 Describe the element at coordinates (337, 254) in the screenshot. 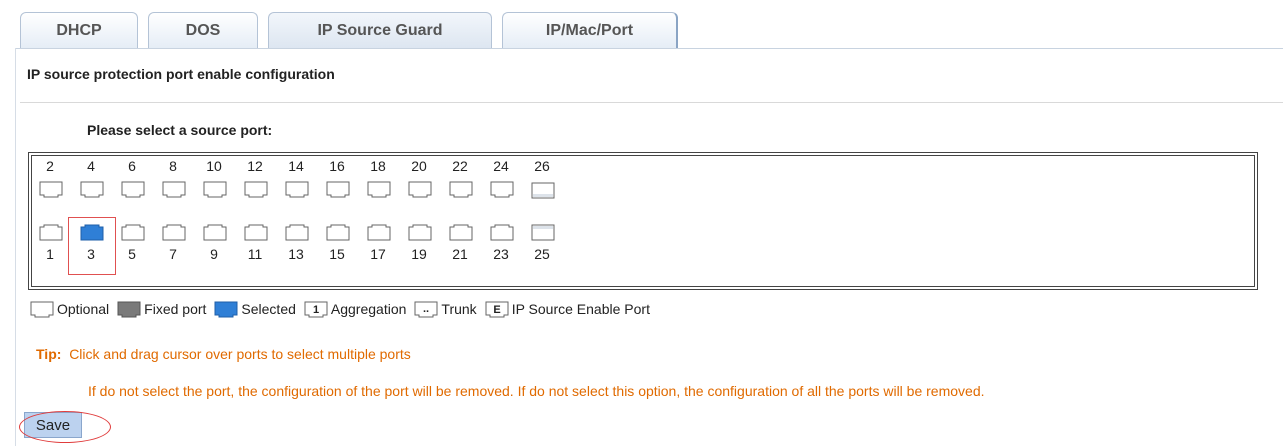

I see `port-number: 15` at that location.